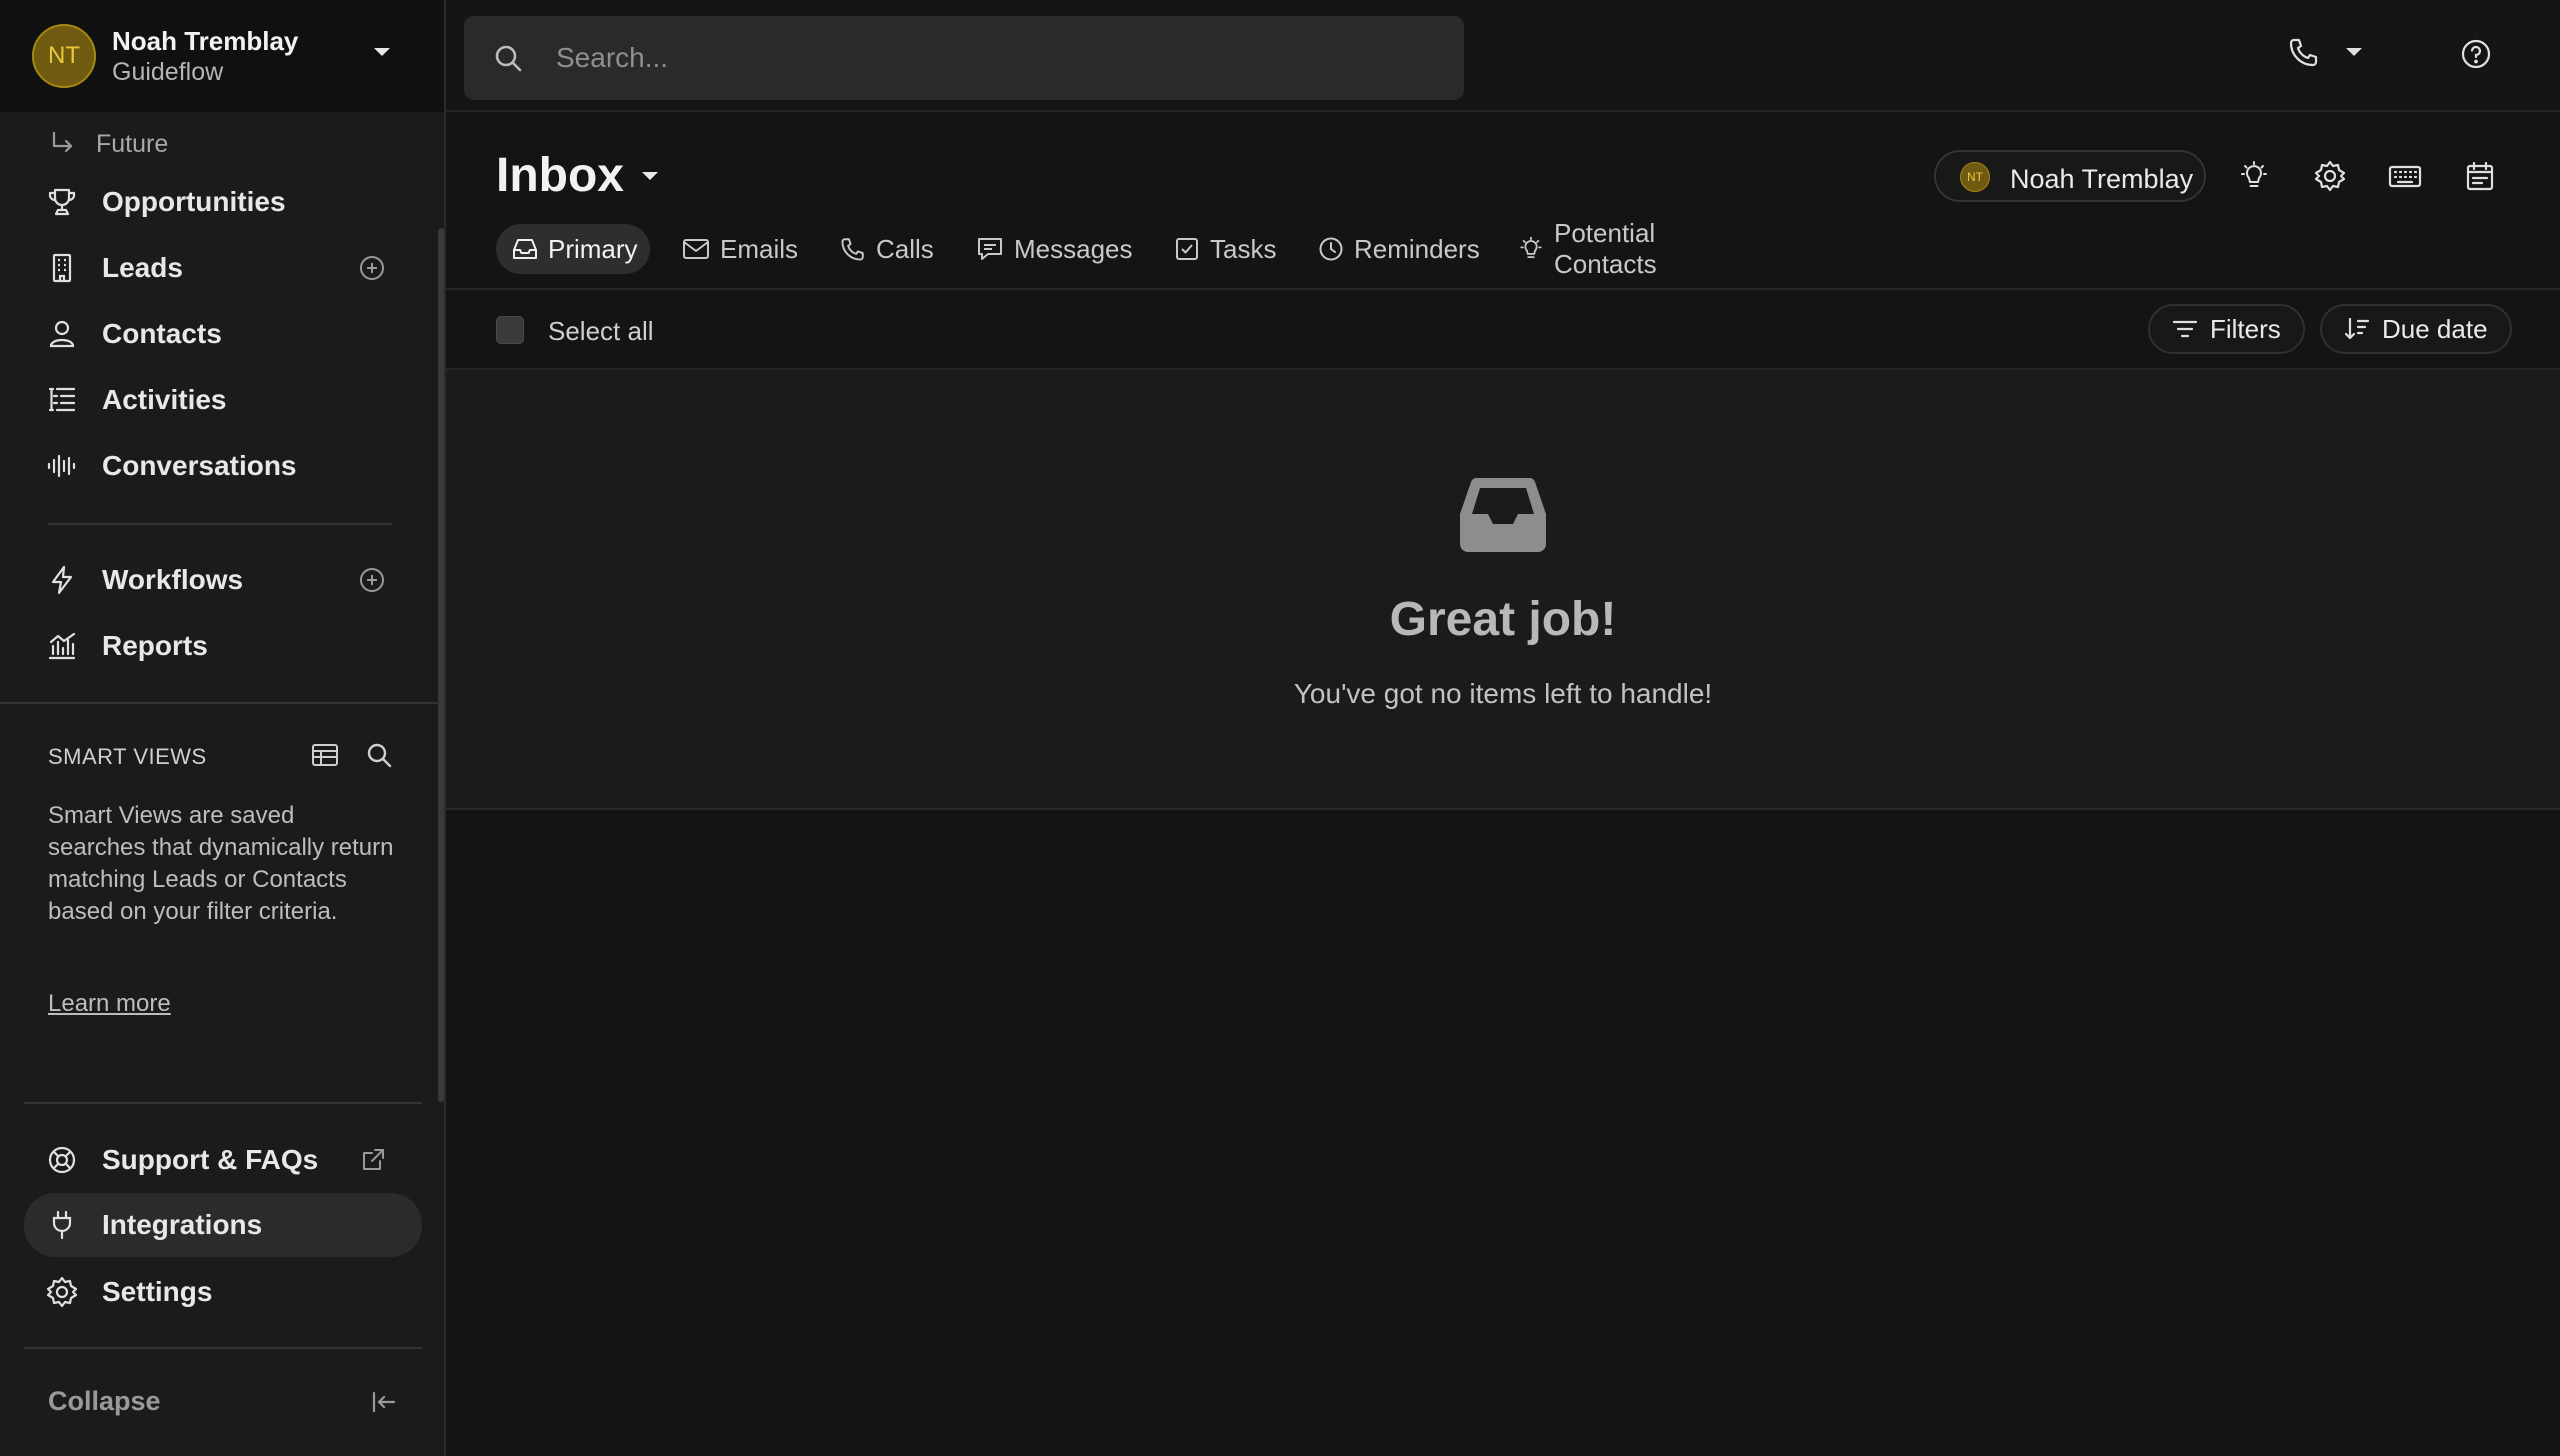 The image size is (2560, 1456). Describe the element at coordinates (223, 268) in the screenshot. I see `sidebar-item-leads: Leads` at that location.